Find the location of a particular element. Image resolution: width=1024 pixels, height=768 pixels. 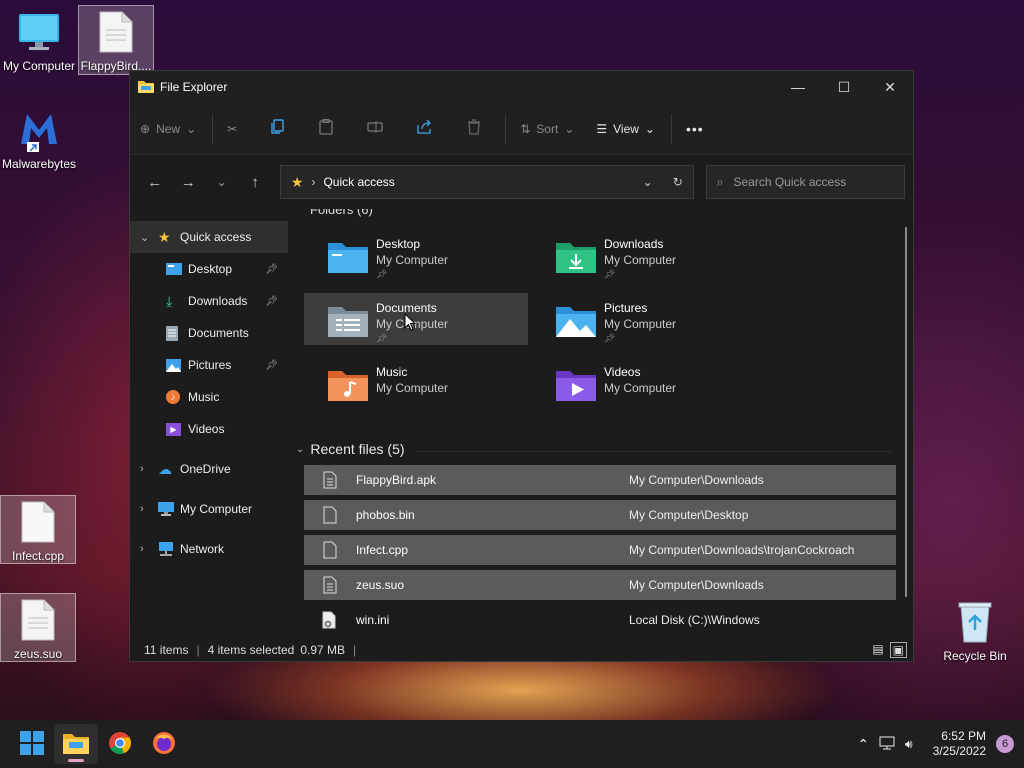

desktop-icon-infect-cpp: Infect.cpp is located at coordinates (38, 529).